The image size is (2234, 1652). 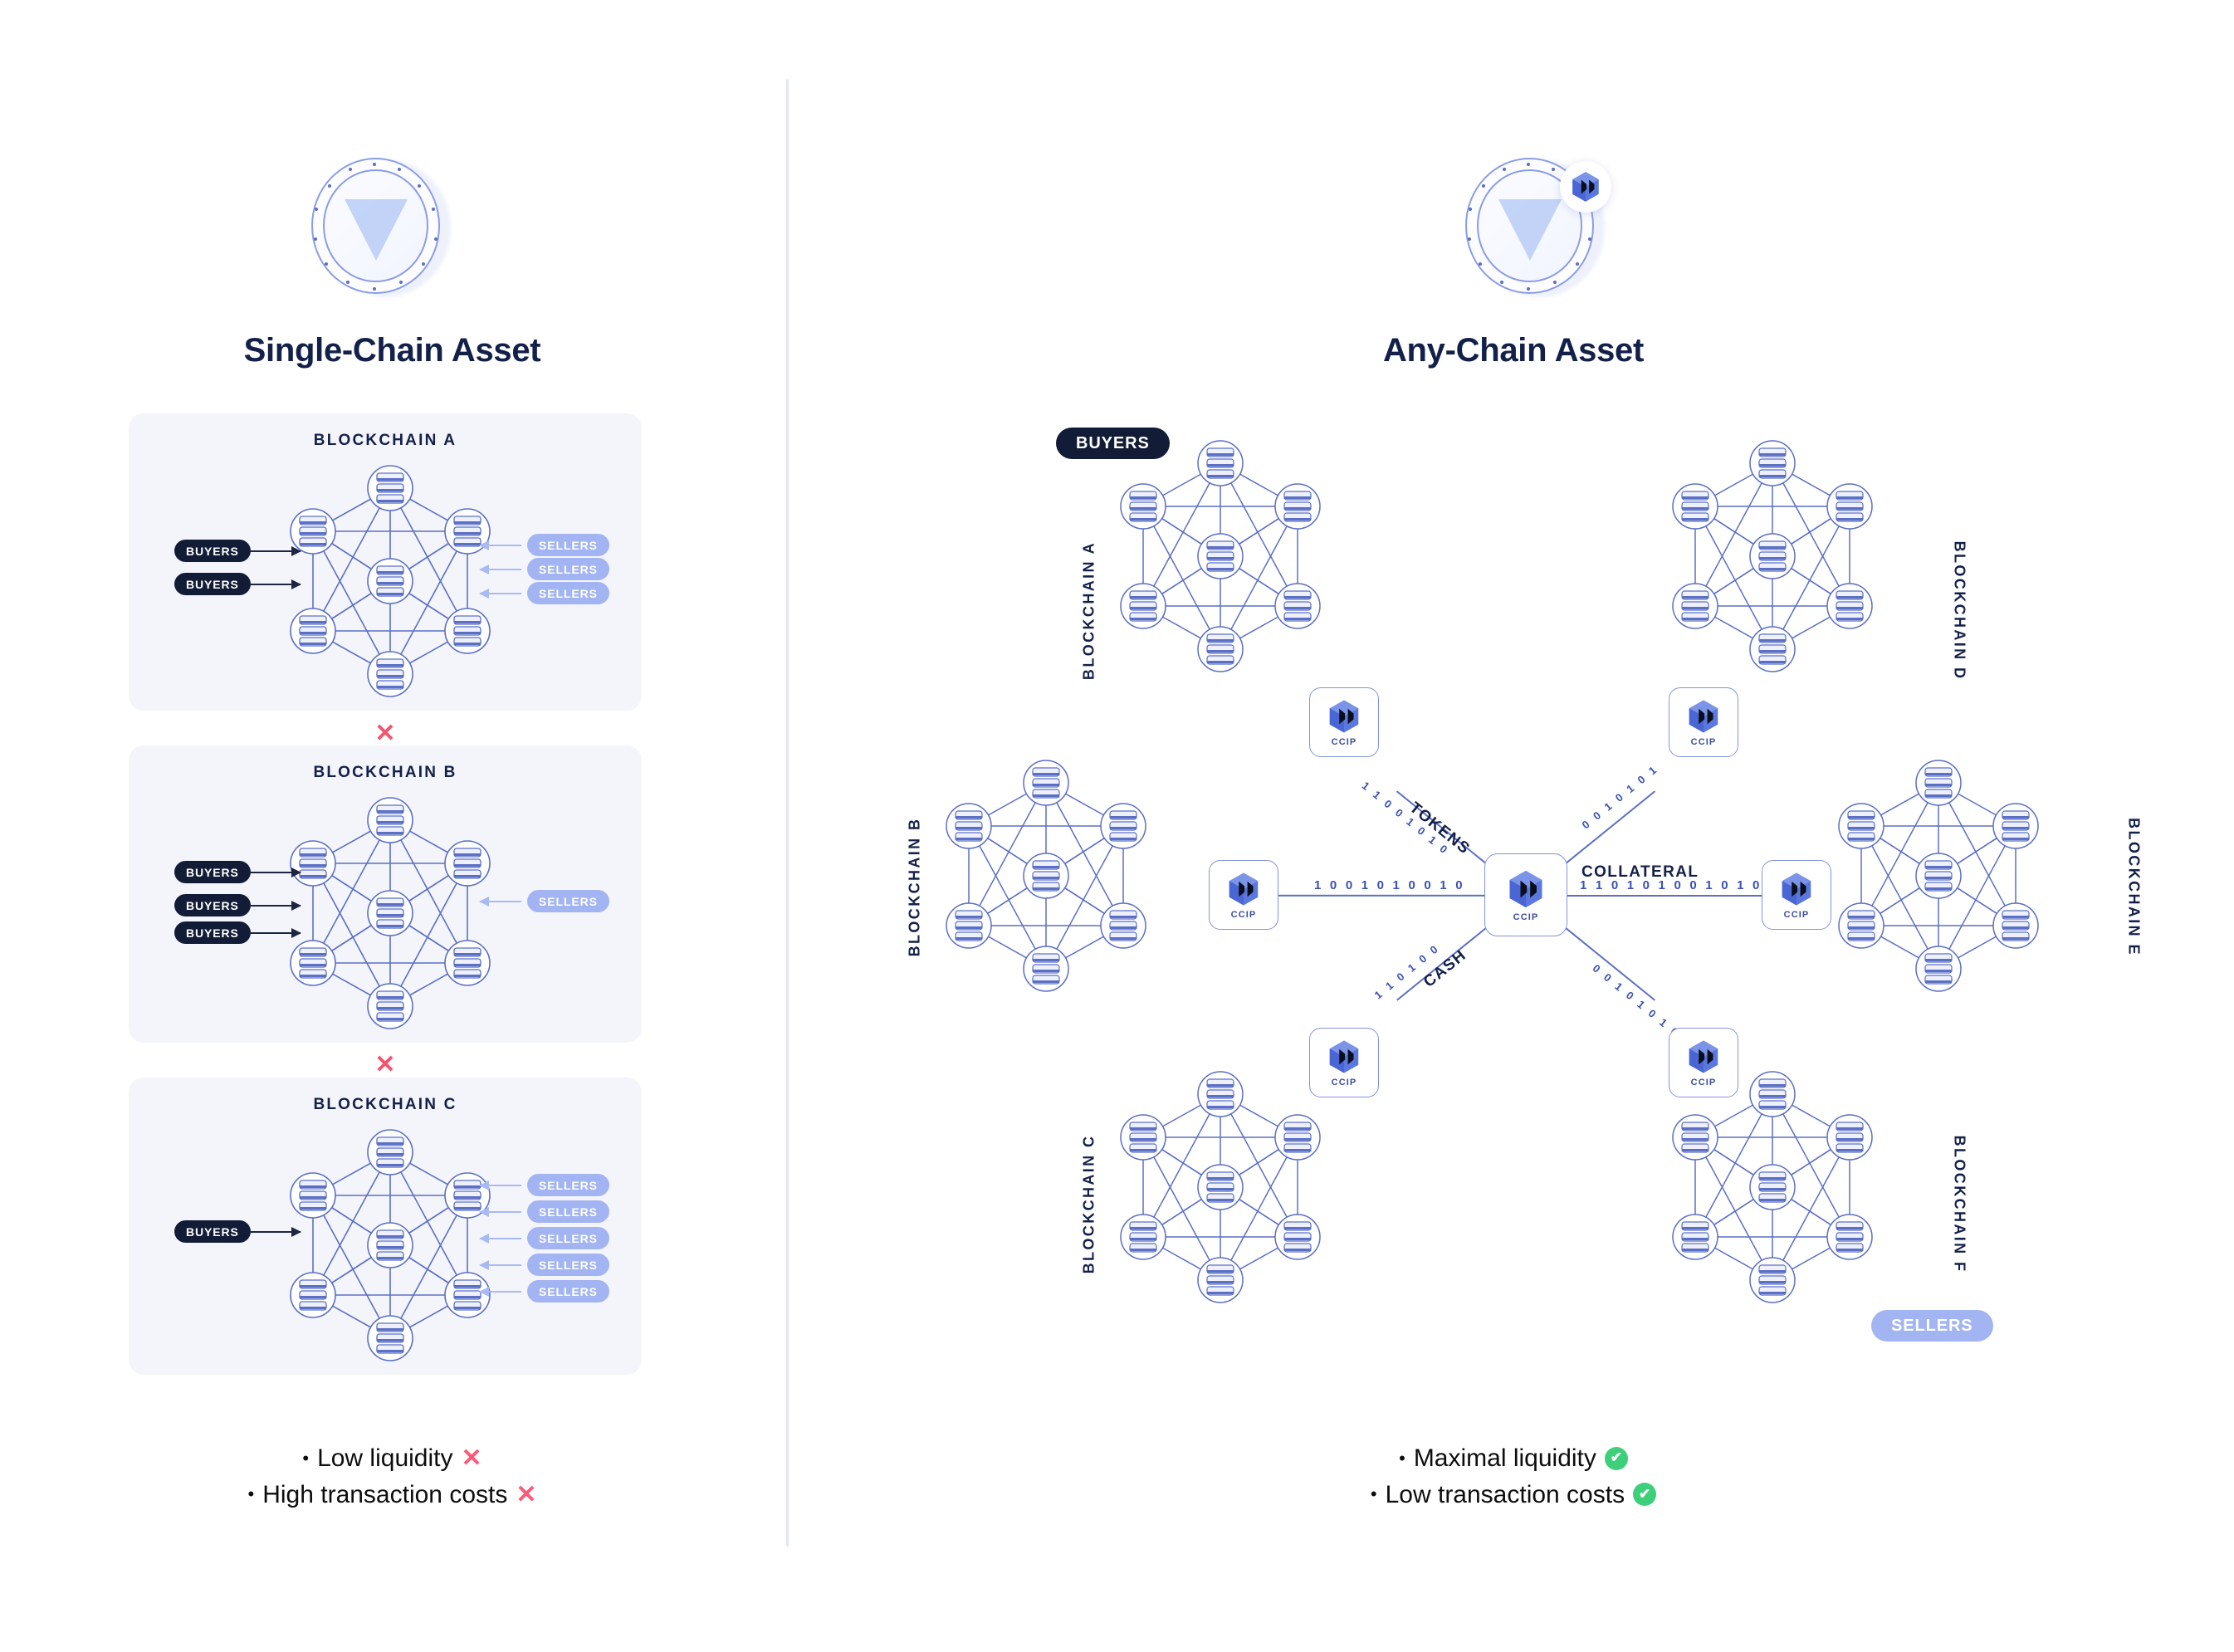 I want to click on ccip-hub-node: CCIP, so click(x=1525, y=894).